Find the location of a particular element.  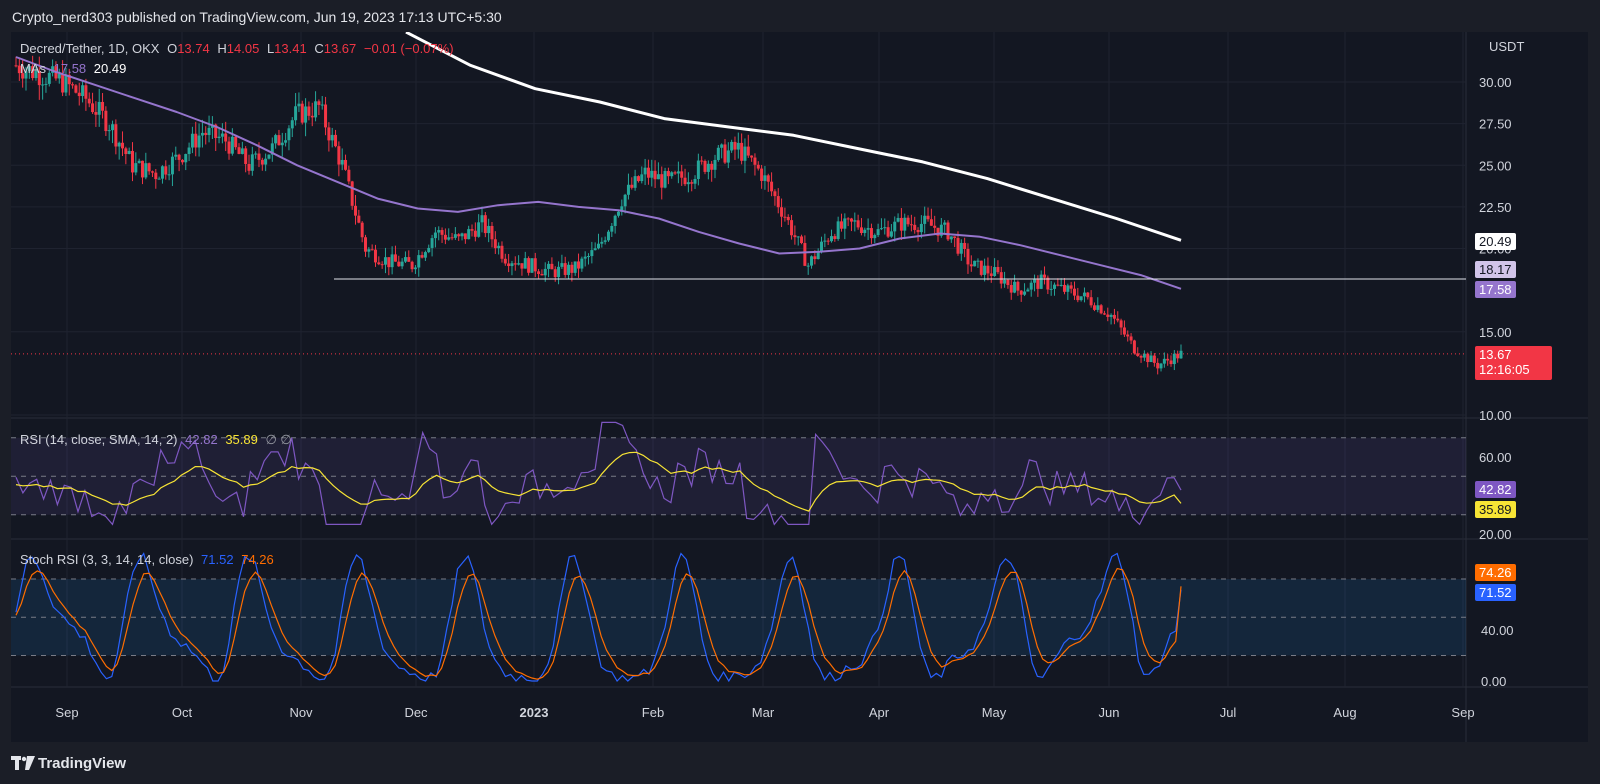

change-value: −0.01 (−0.07%) is located at coordinates (408, 48).